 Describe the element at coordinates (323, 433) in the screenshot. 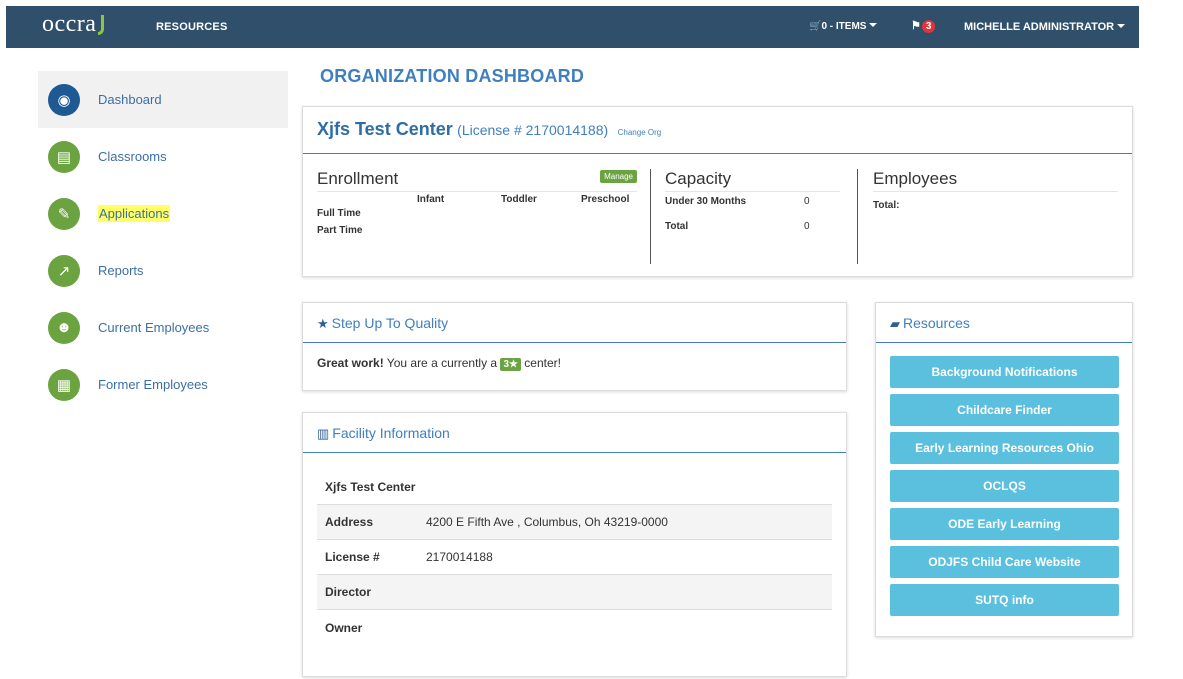

I see `building-icon: ▥` at that location.